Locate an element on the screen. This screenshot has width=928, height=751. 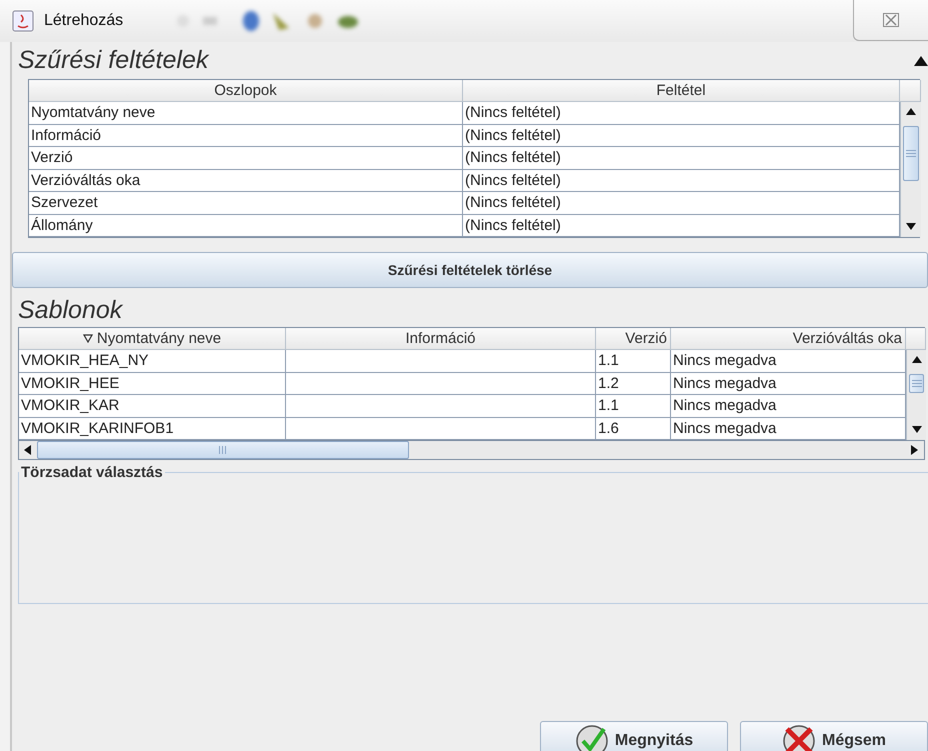
column-label: Információ is located at coordinates (440, 338).